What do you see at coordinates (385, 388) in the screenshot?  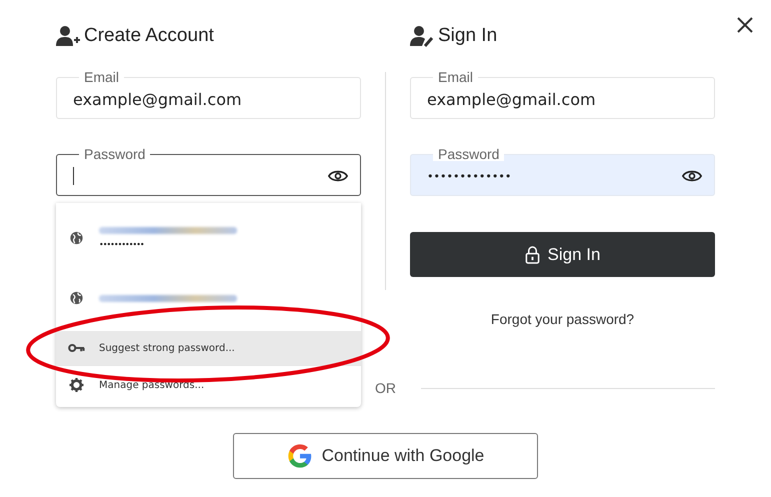 I see `or-divider-text: OR` at bounding box center [385, 388].